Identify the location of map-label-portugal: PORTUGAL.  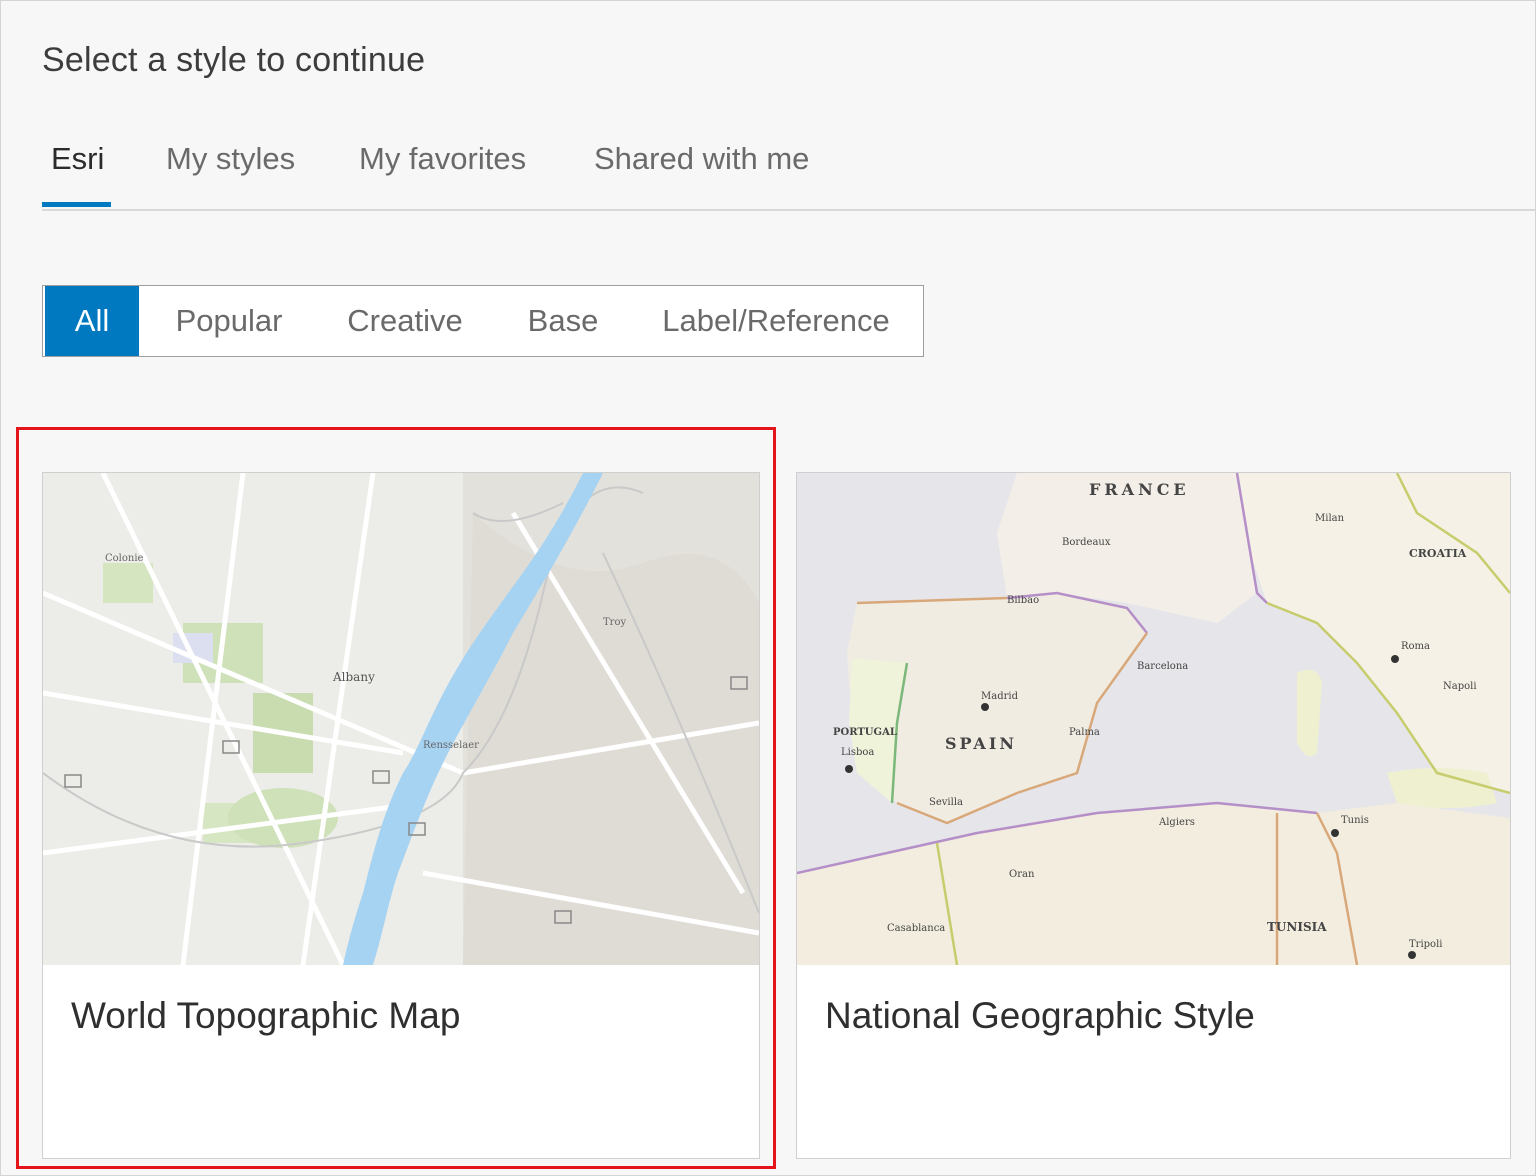
(865, 732).